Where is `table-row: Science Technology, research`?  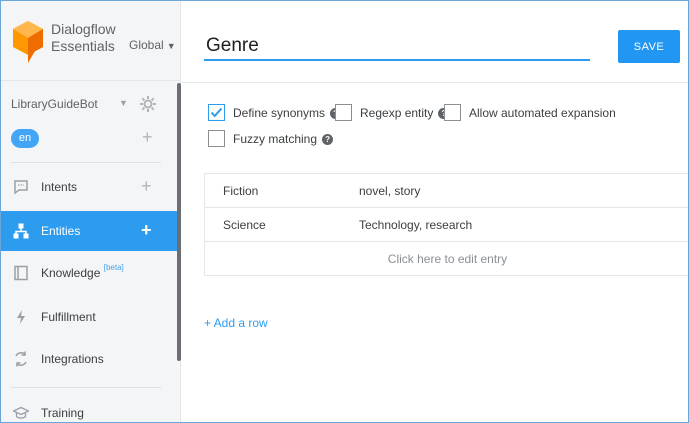 table-row: Science Technology, research is located at coordinates (446, 225).